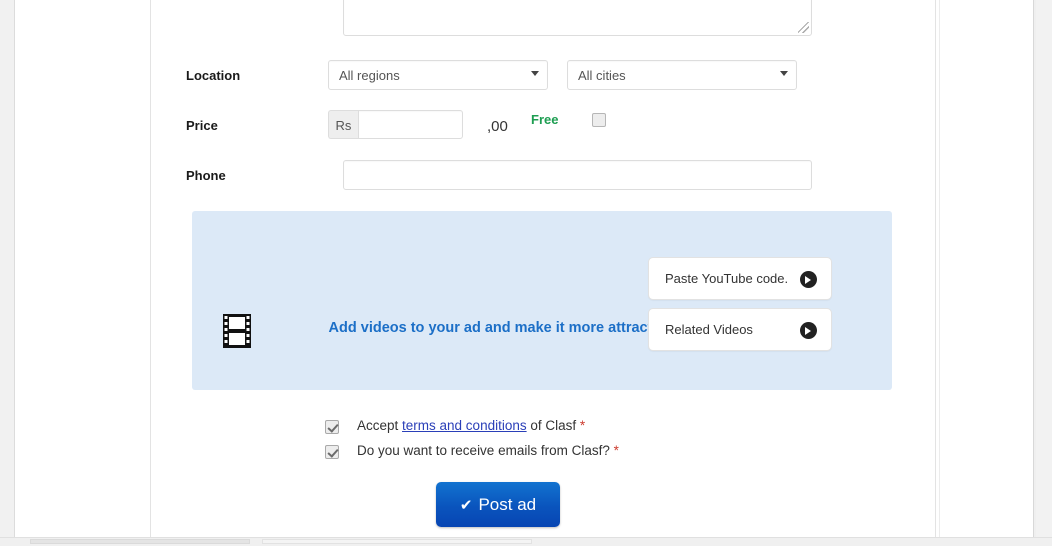 This screenshot has width=1052, height=546. I want to click on content-column-rail-right-outer, so click(939, 268).